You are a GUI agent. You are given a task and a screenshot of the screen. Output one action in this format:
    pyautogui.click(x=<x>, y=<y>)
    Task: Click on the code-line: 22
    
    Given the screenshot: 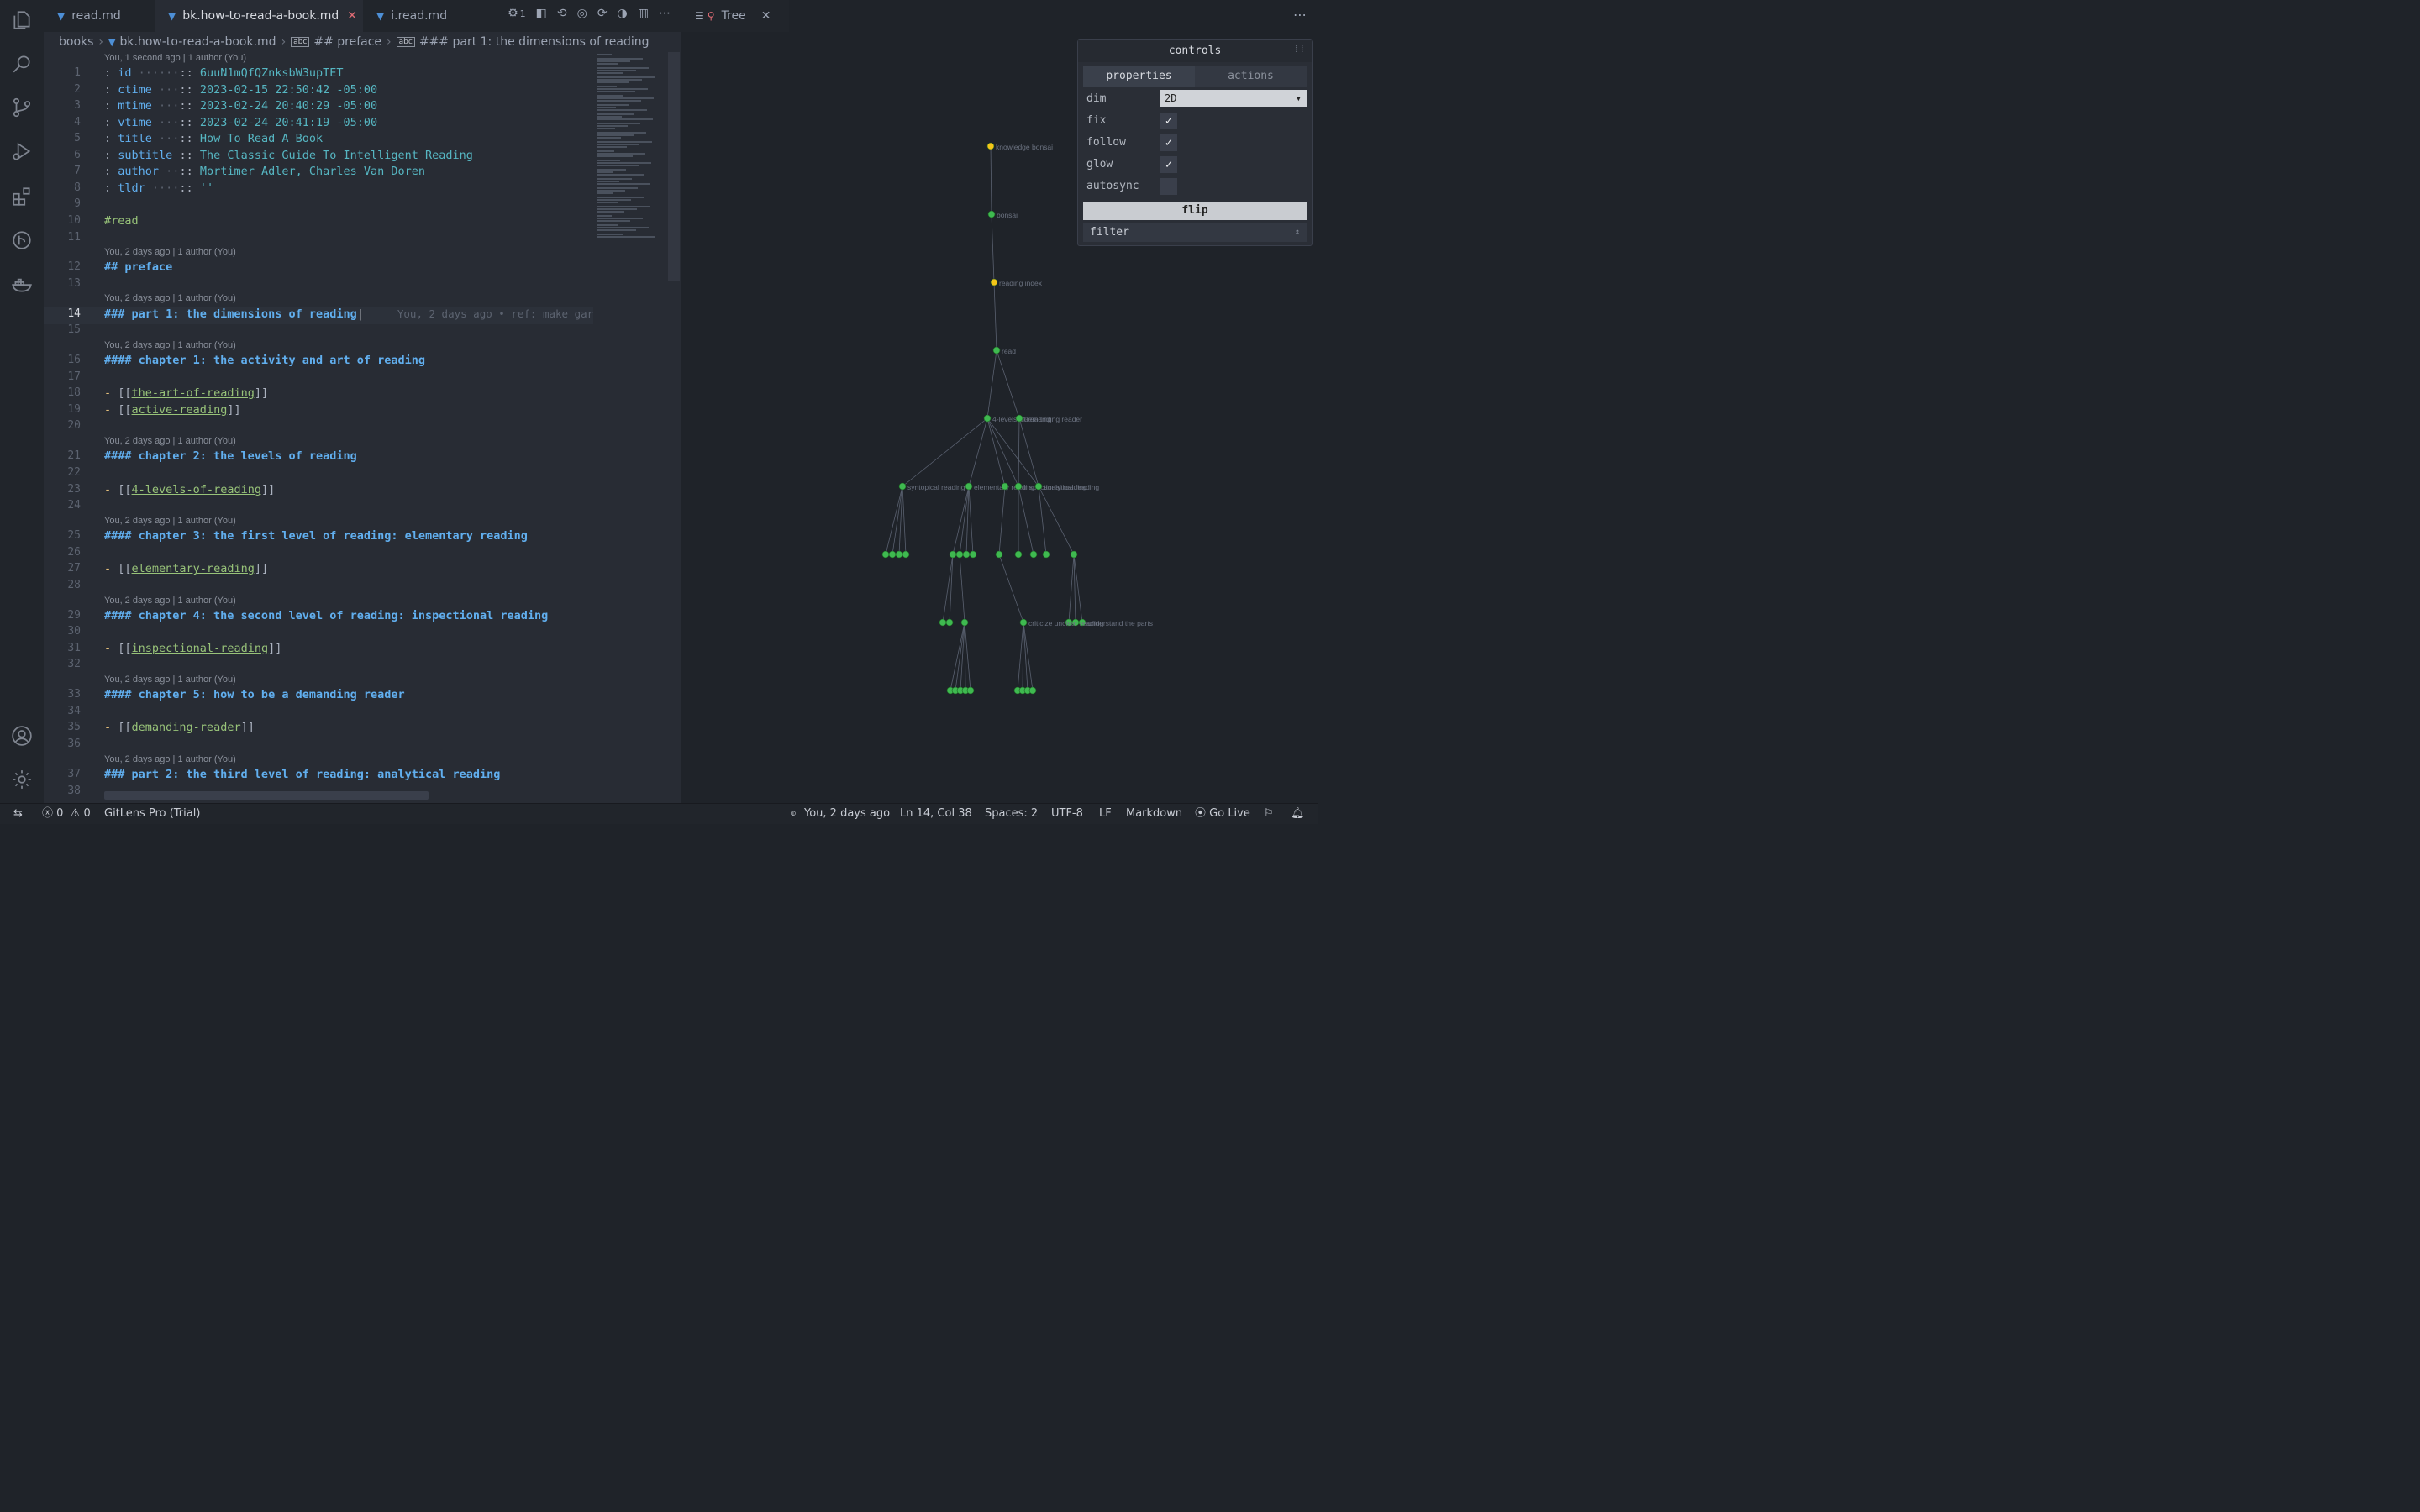 What is the action you would take?
    pyautogui.click(x=317, y=474)
    